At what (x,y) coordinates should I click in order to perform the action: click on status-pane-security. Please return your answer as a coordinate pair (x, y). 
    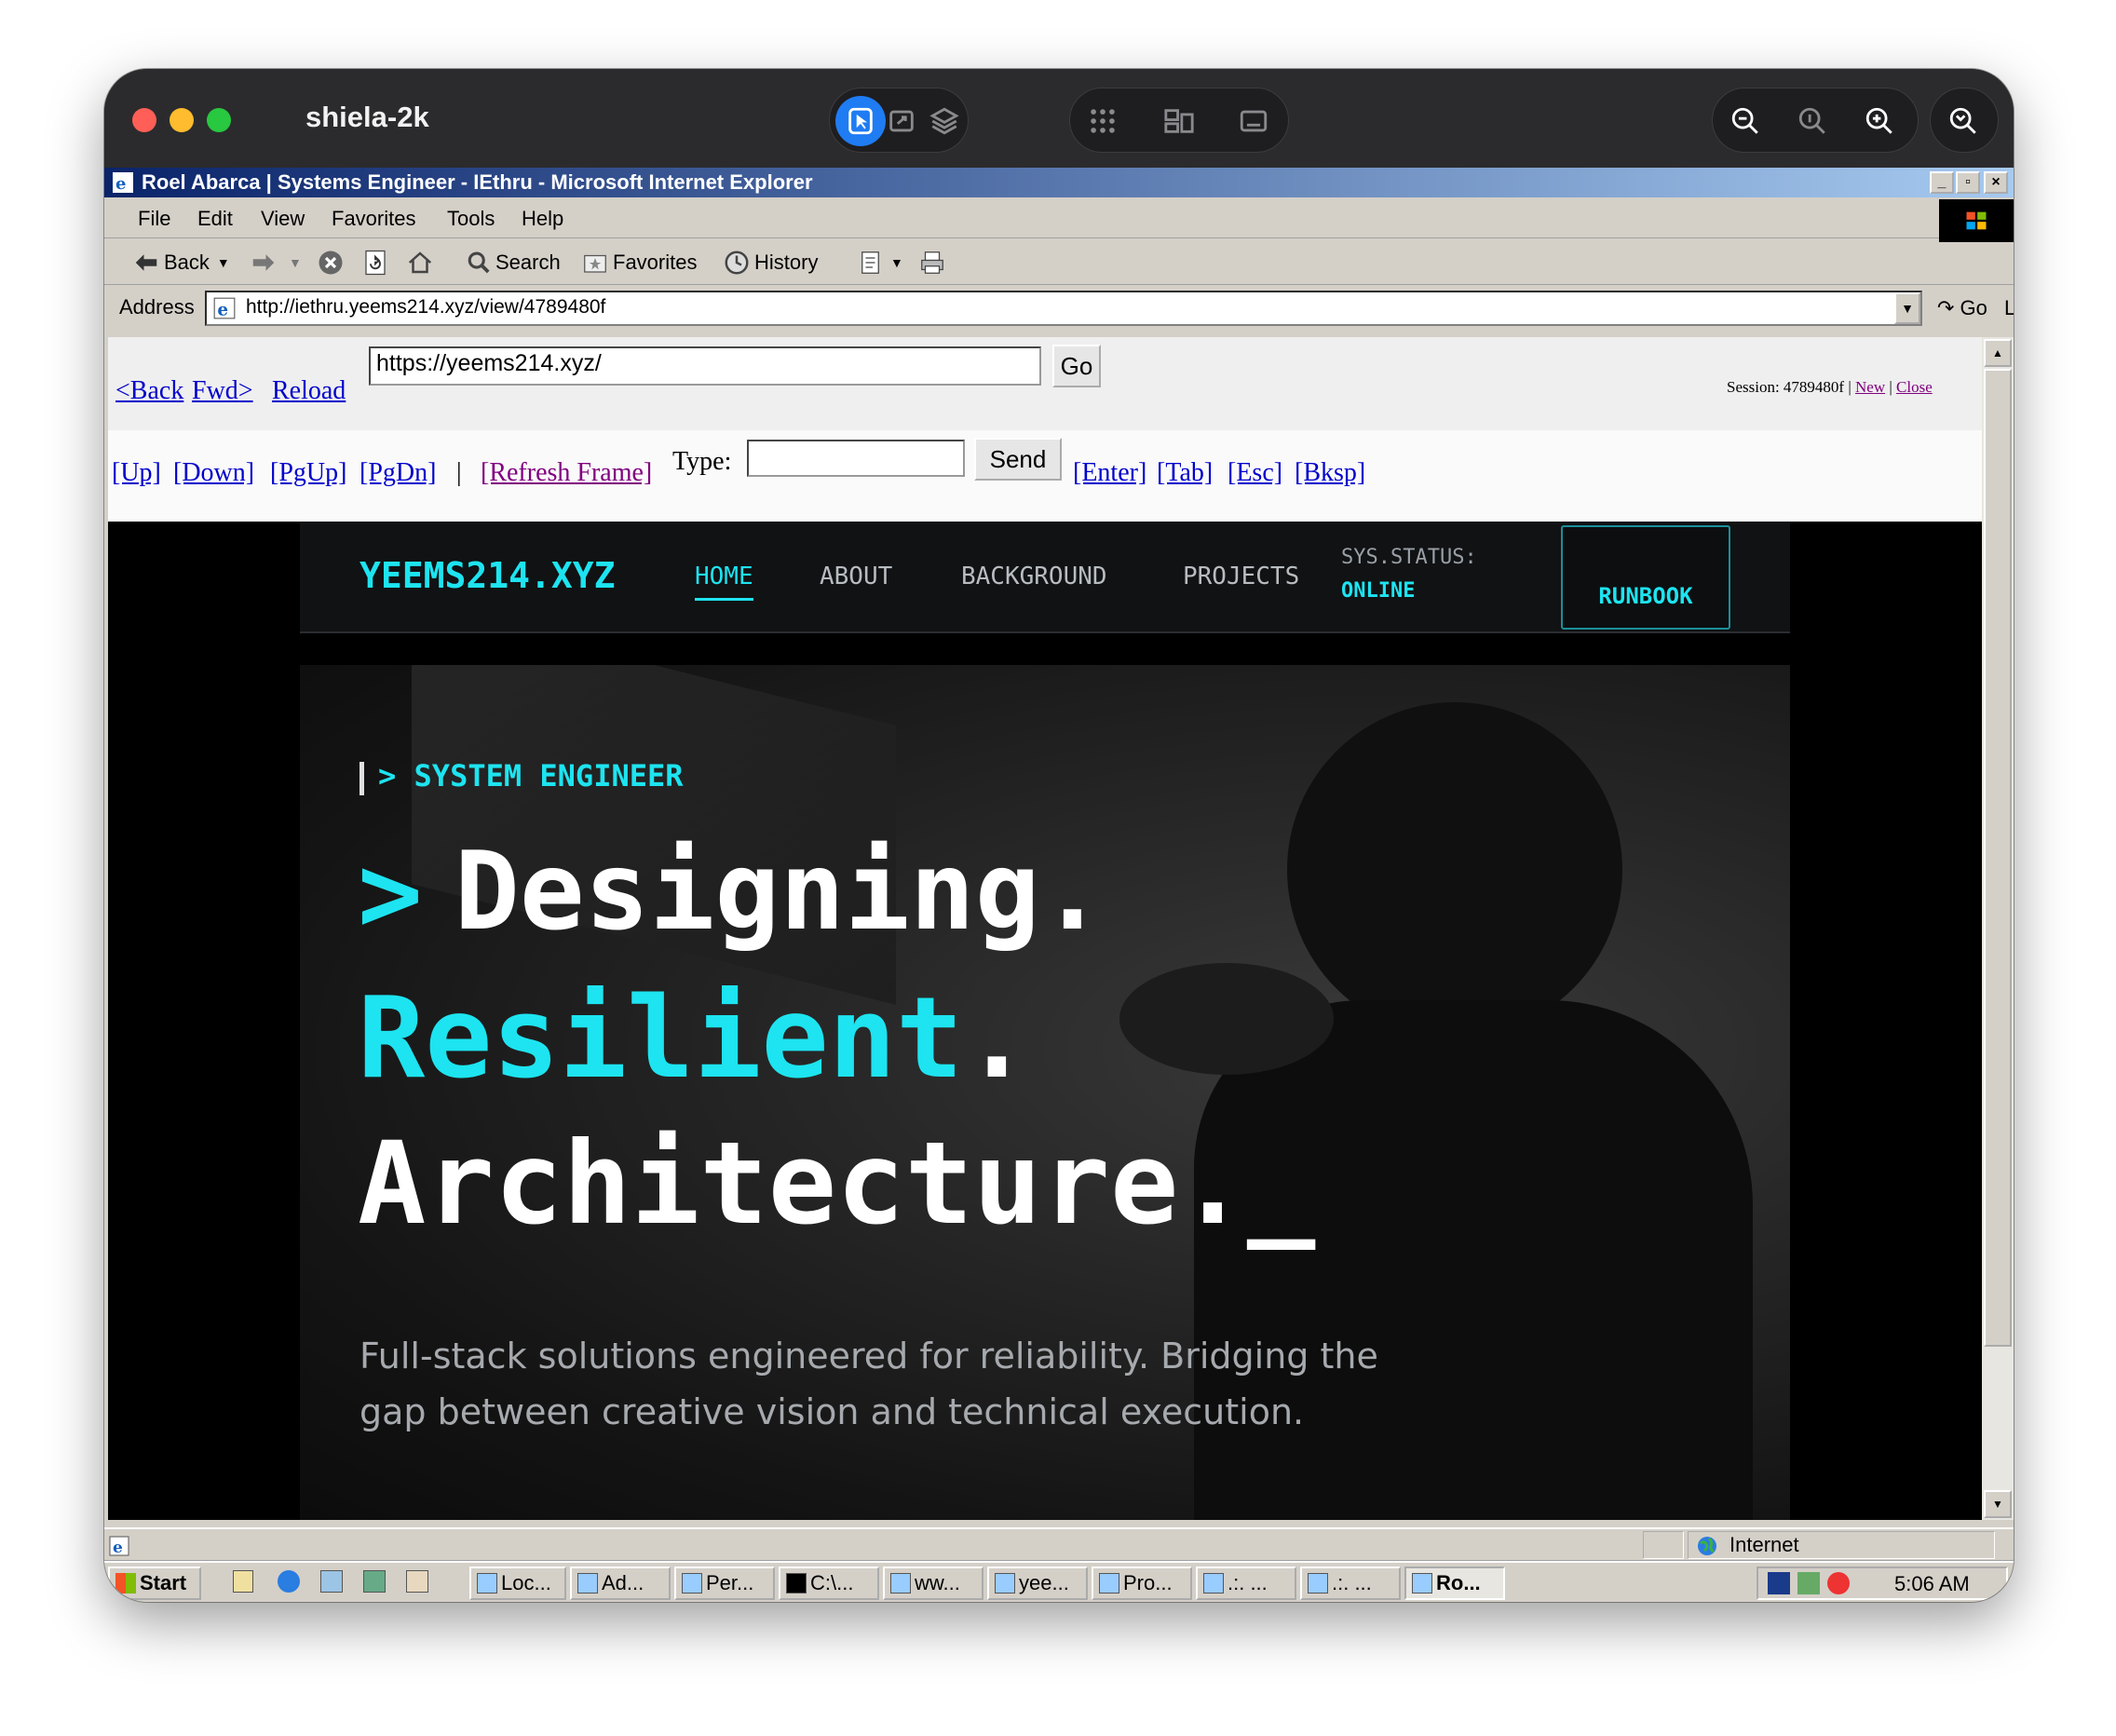
    Looking at the image, I should click on (1663, 1545).